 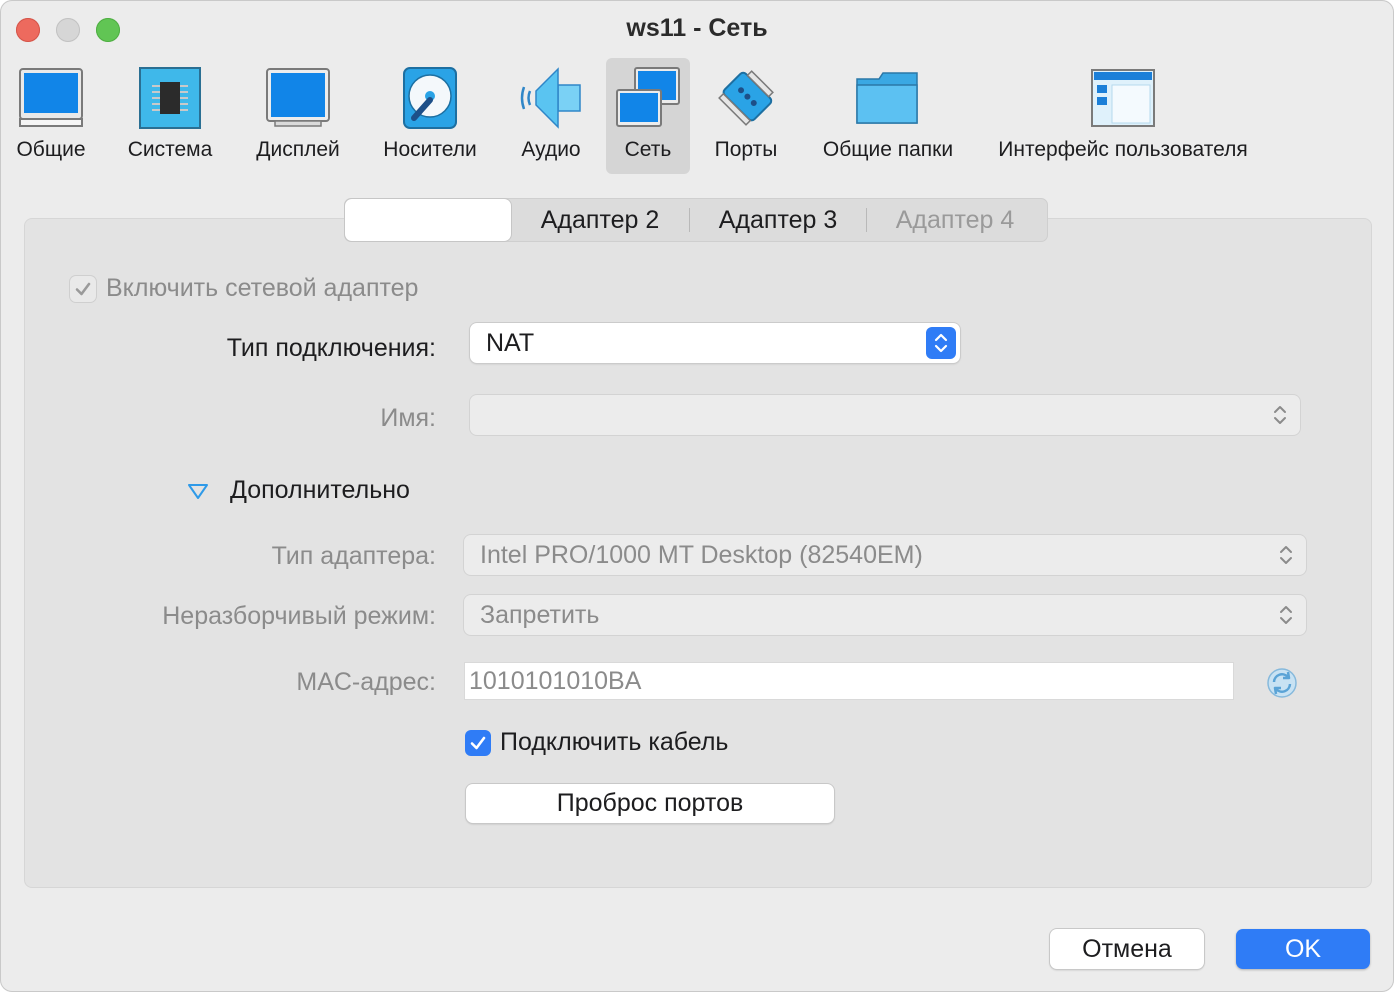 What do you see at coordinates (955, 220) in the screenshot?
I see `tab-adapter-4: Адаптер 4` at bounding box center [955, 220].